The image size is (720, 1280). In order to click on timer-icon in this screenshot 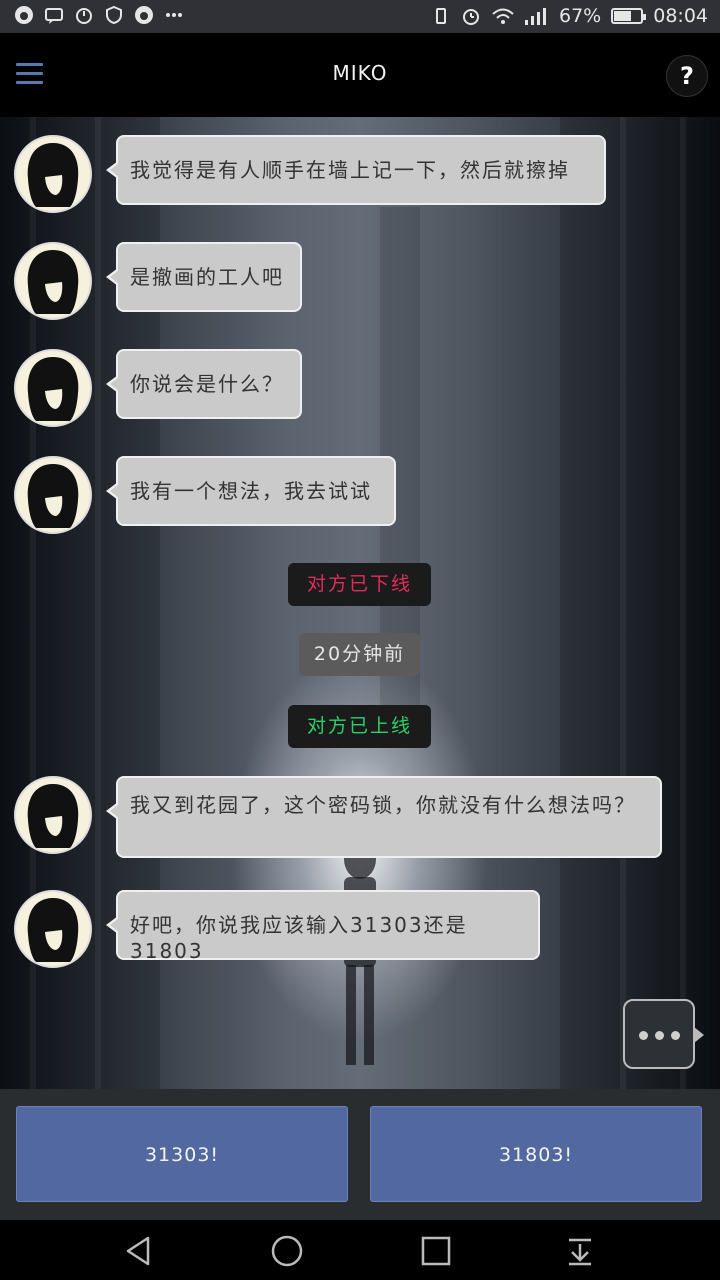, I will do `click(84, 15)`.